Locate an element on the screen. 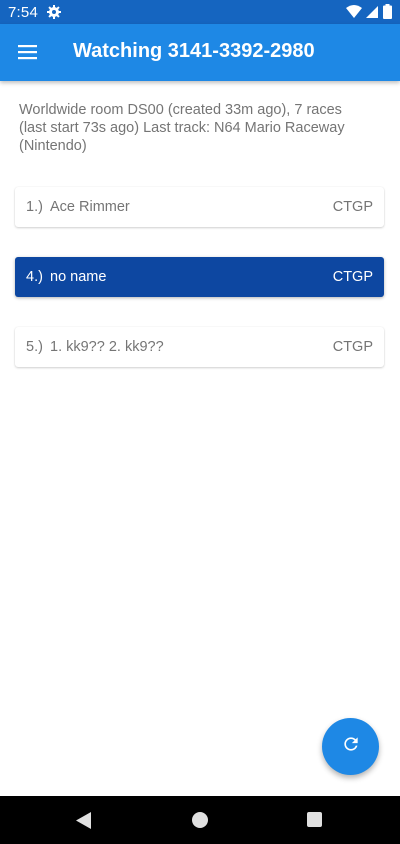  player-name: 1. kk9?? 2. kk9?? is located at coordinates (107, 347).